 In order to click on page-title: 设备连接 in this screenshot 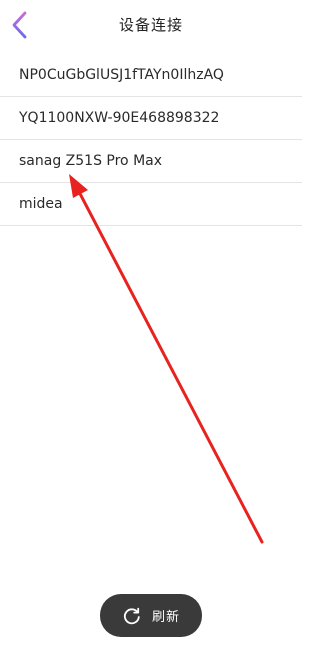, I will do `click(150, 25)`.